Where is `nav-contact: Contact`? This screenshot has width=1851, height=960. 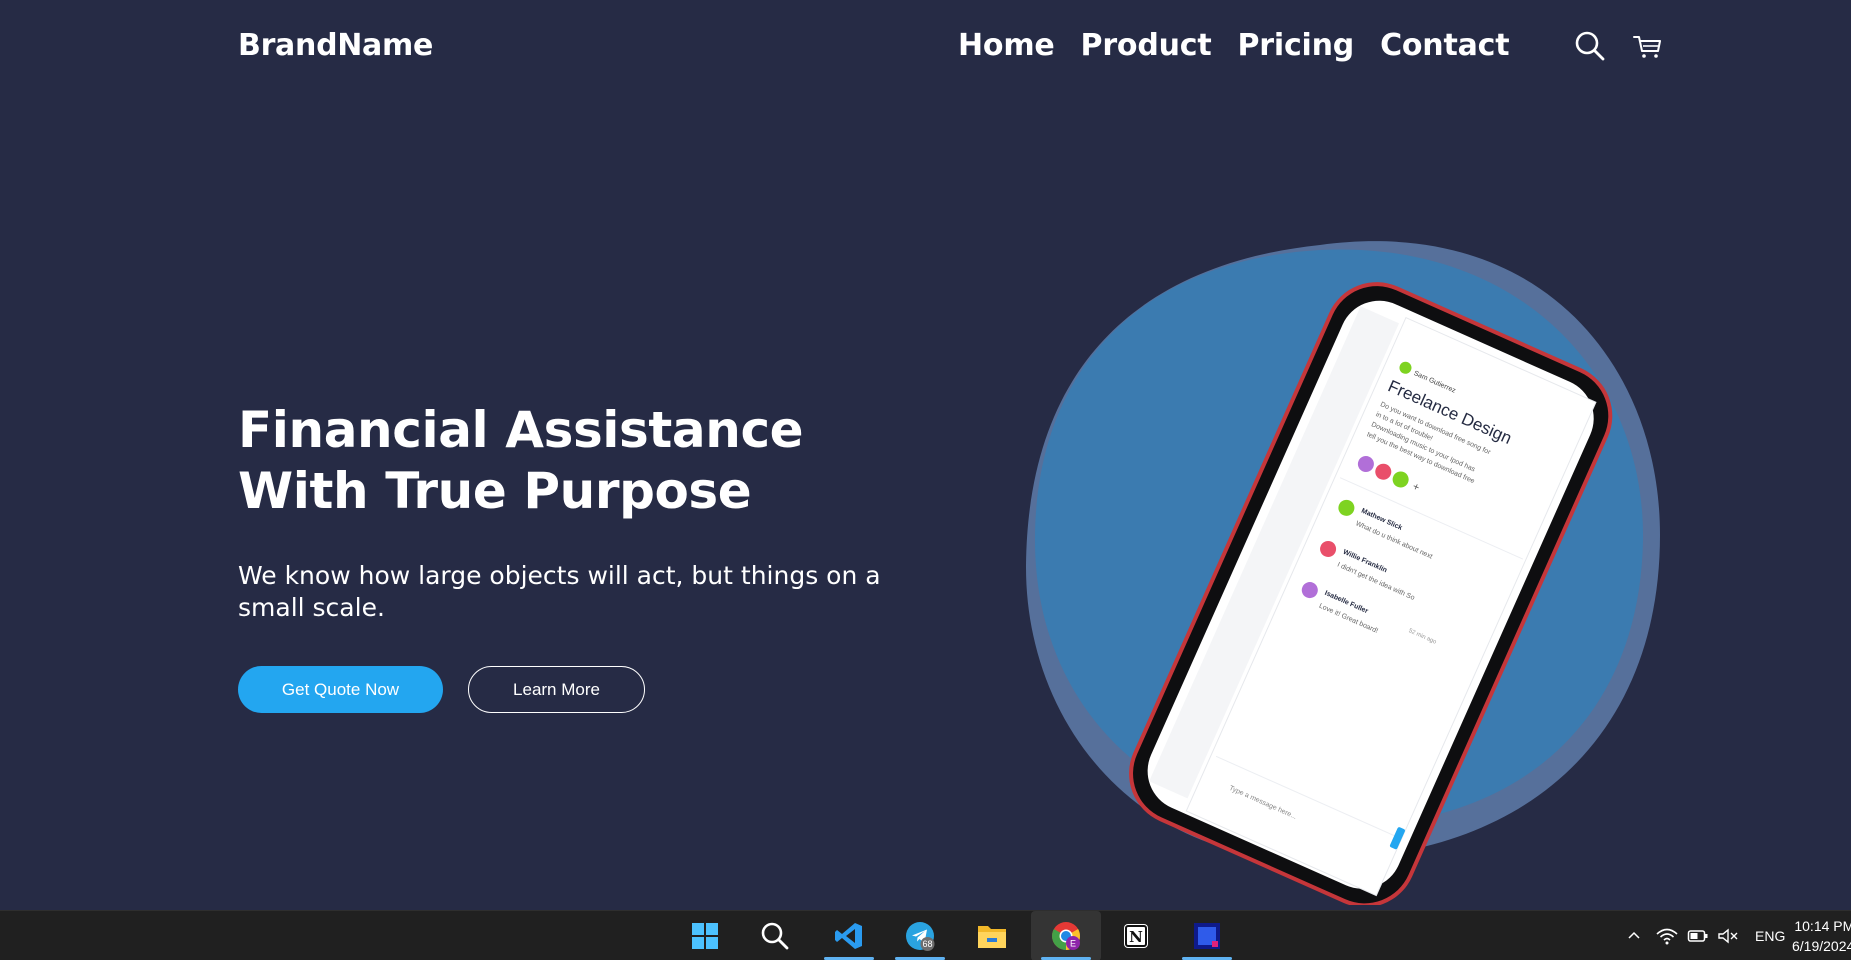 nav-contact: Contact is located at coordinates (1444, 45).